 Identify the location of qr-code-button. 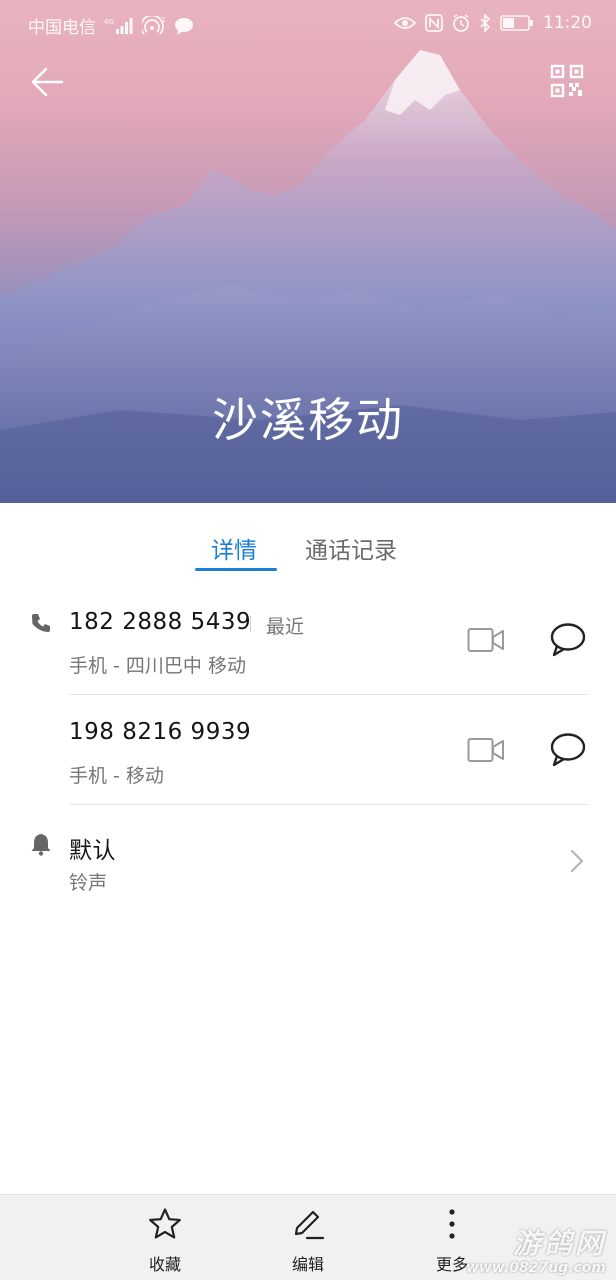
(567, 81).